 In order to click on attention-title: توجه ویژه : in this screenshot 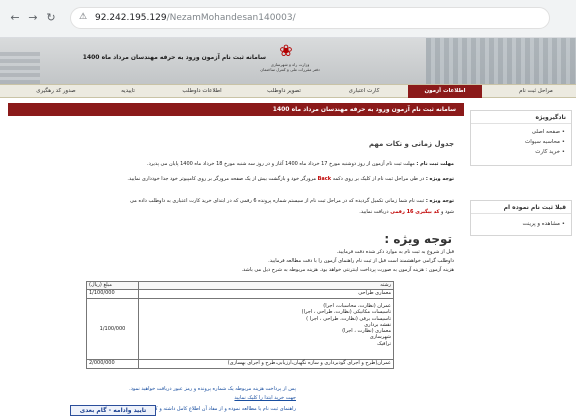, I will do `click(418, 239)`.